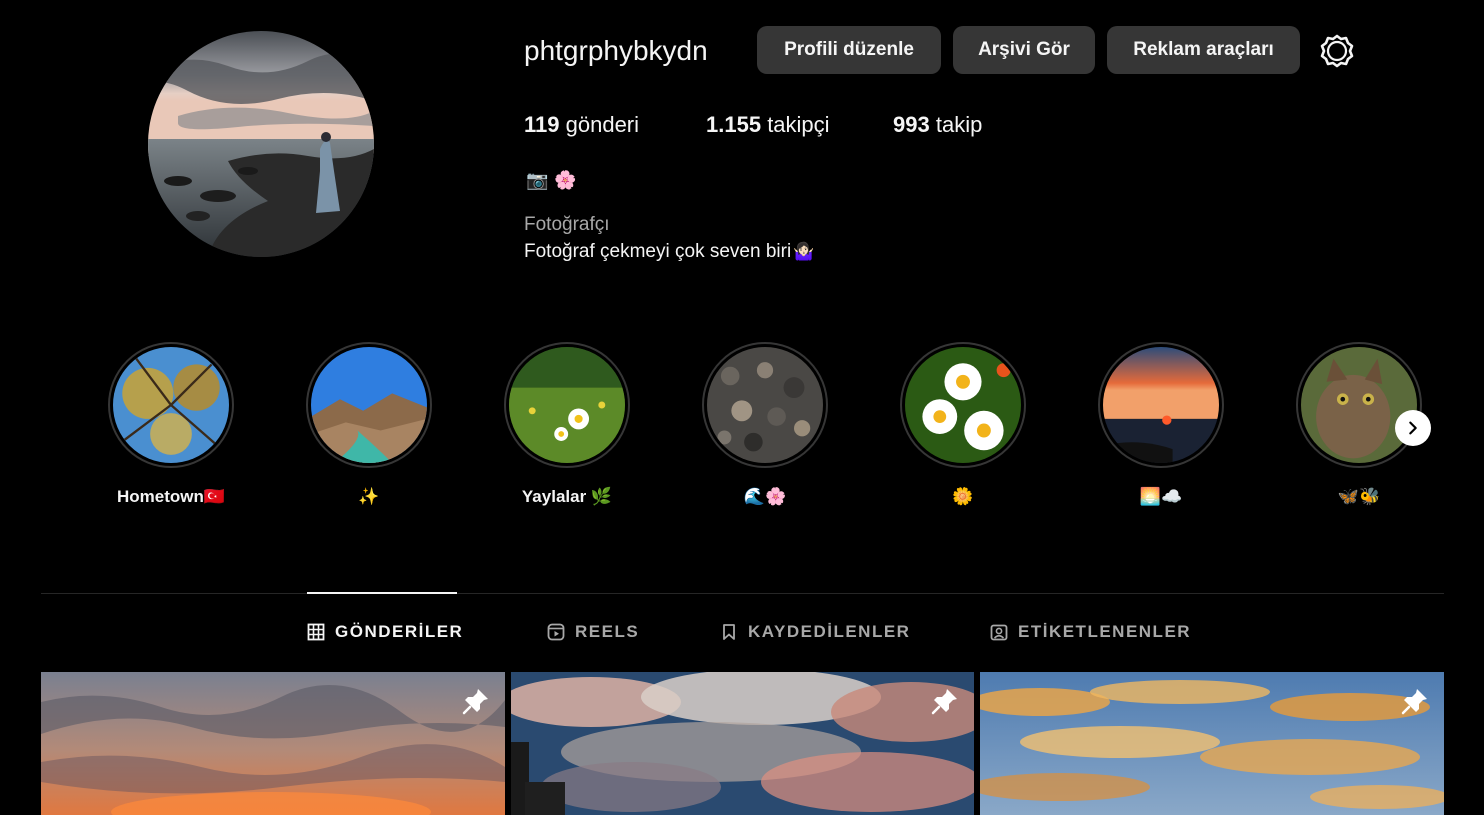 This screenshot has height=815, width=1484. I want to click on highlight-item: ✨, so click(369, 424).